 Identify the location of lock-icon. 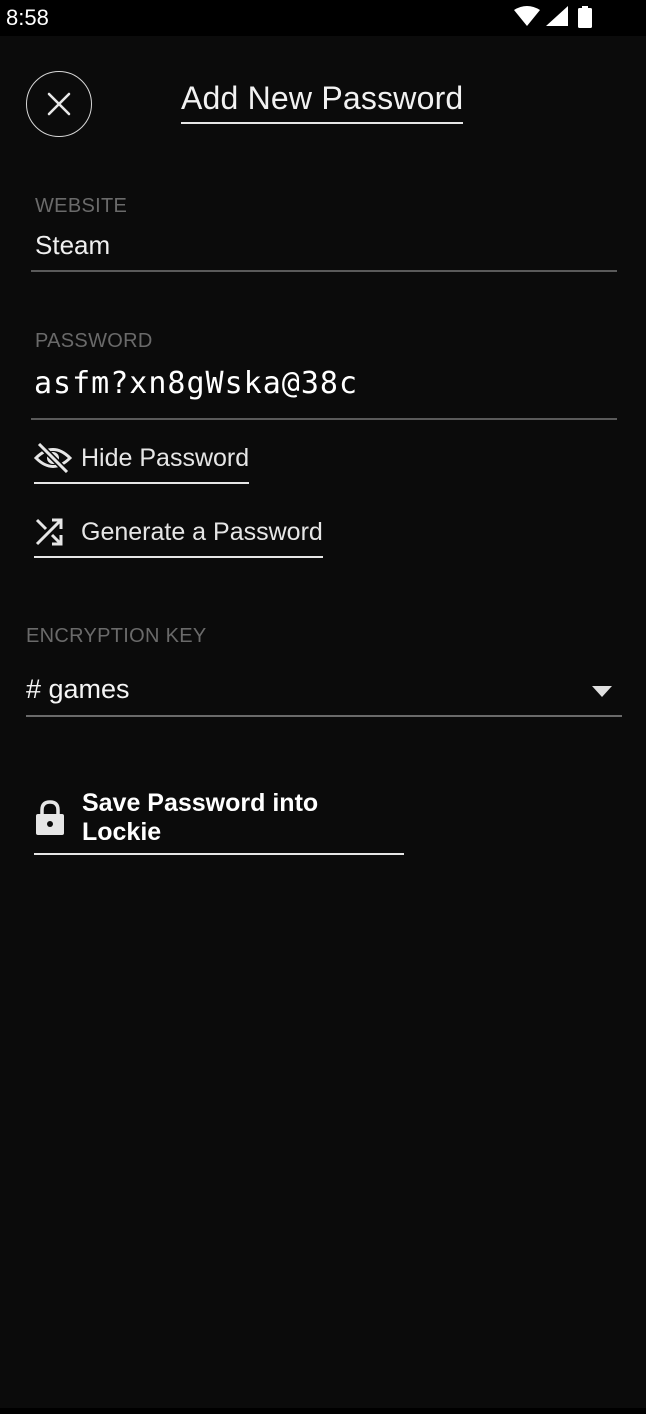
(52, 818).